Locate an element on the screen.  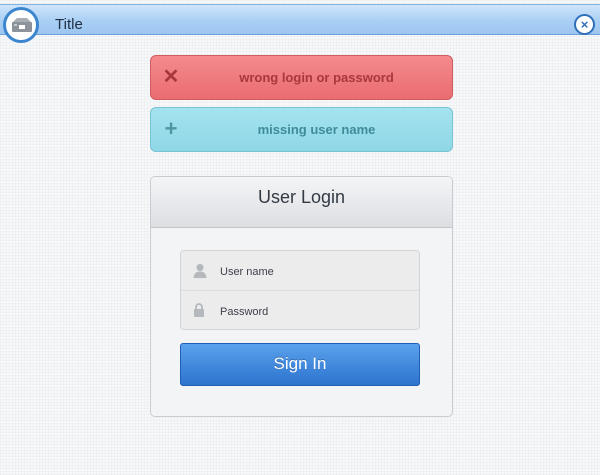
password-placeholder: Password is located at coordinates (244, 312).